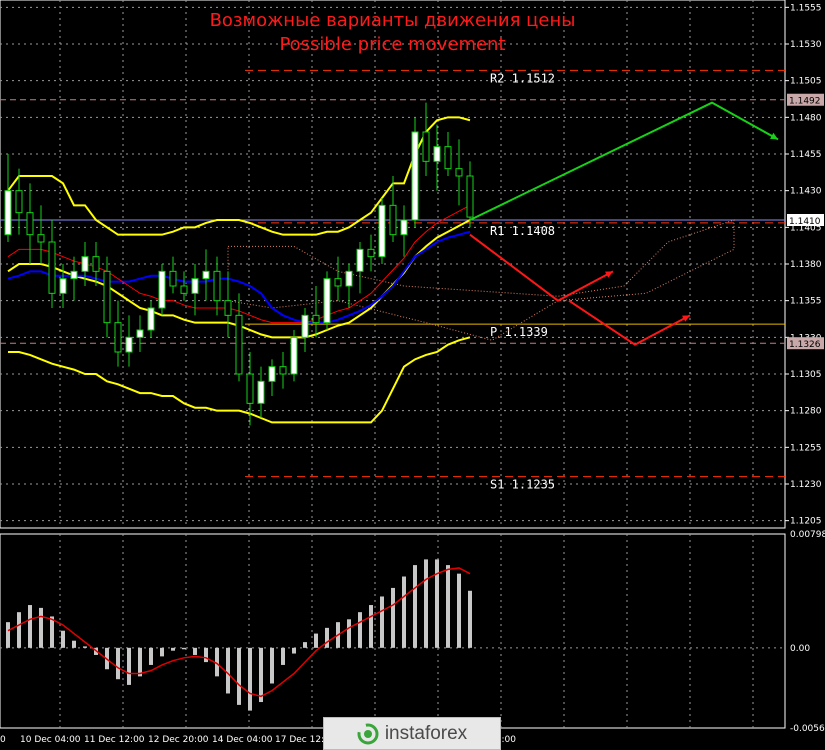 This screenshot has width=825, height=750. I want to click on title-russian: Возможные варианты движения цены, so click(392, 20).